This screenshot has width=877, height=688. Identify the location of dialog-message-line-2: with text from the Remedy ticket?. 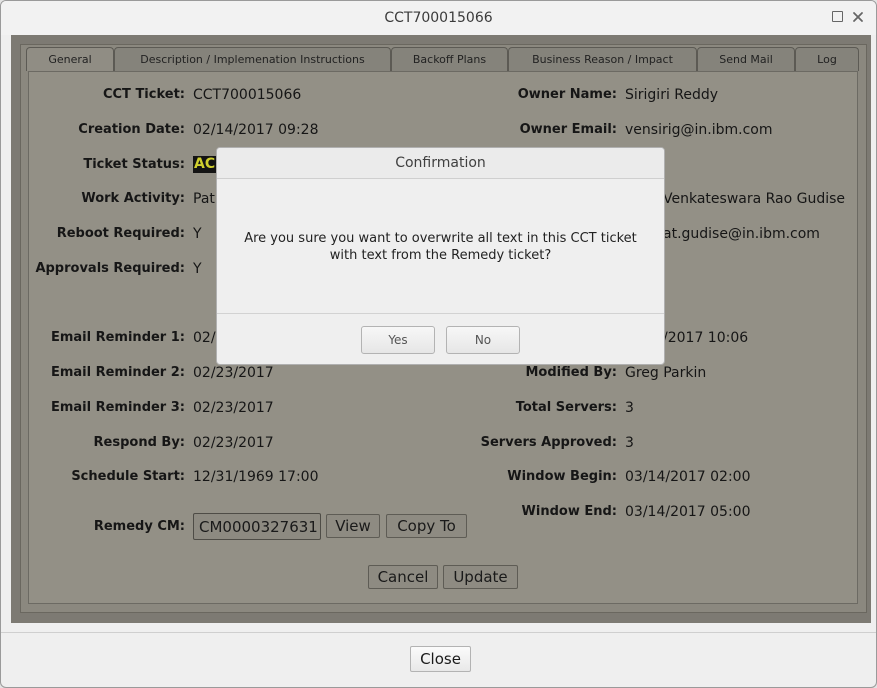
(440, 255).